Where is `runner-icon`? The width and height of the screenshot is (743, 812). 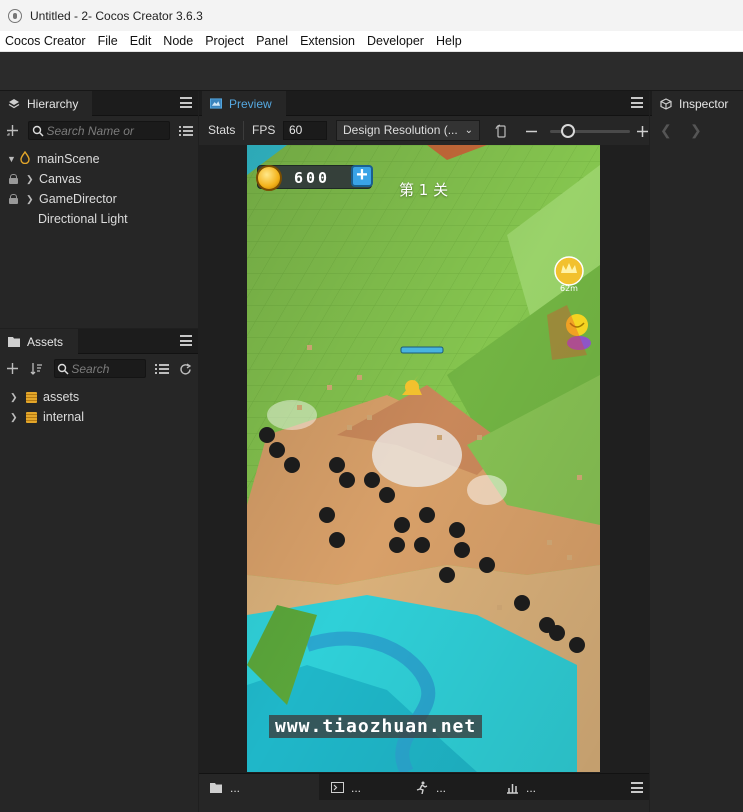 runner-icon is located at coordinates (422, 787).